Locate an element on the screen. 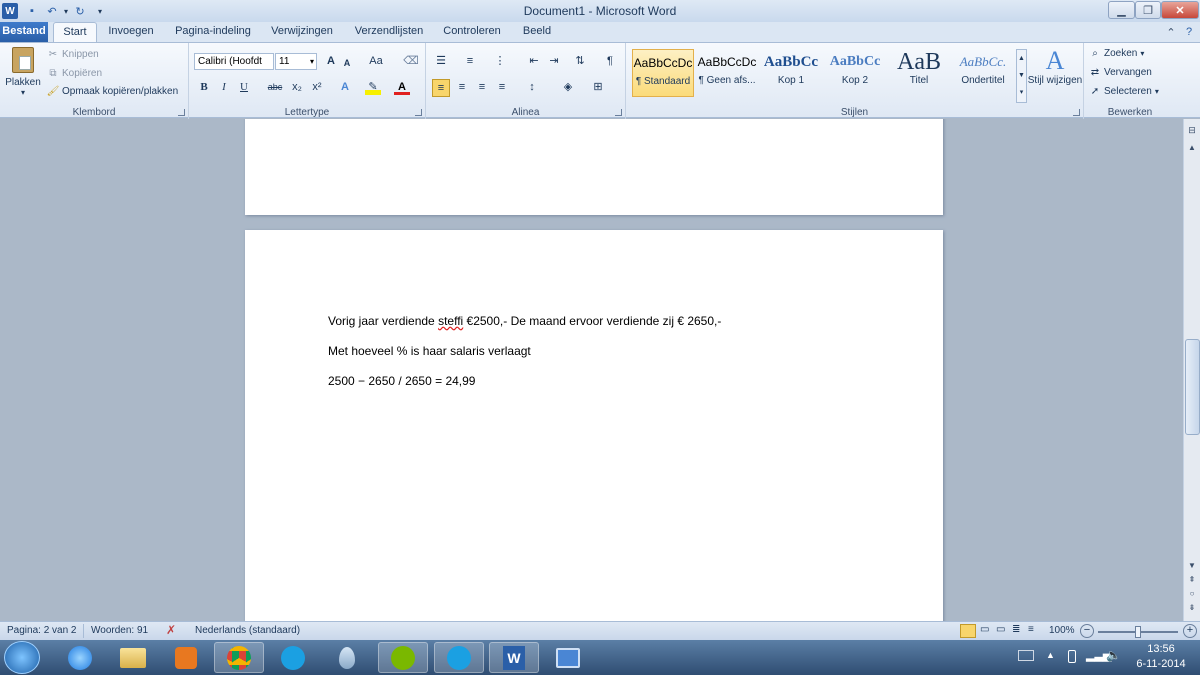  word-taskbar-icon: W is located at coordinates (514, 657).